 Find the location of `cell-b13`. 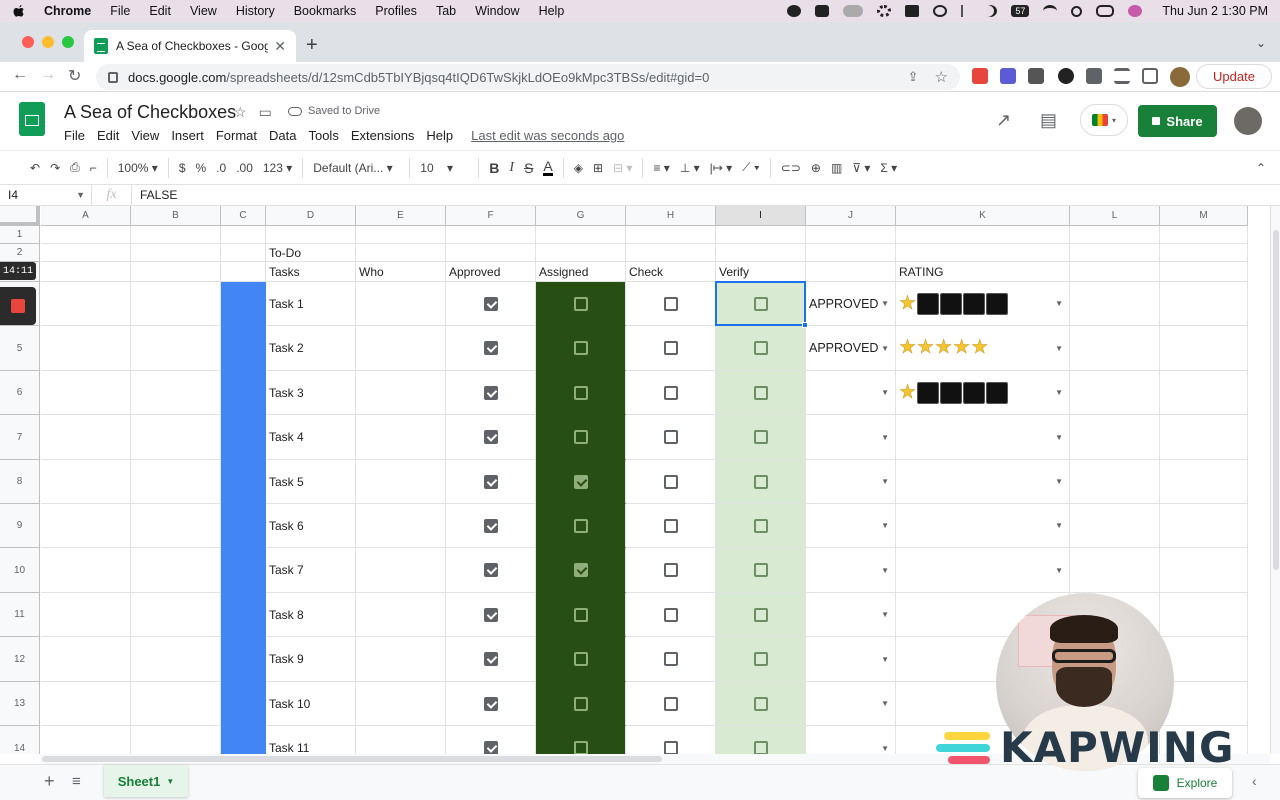

cell-b13 is located at coordinates (176, 704).